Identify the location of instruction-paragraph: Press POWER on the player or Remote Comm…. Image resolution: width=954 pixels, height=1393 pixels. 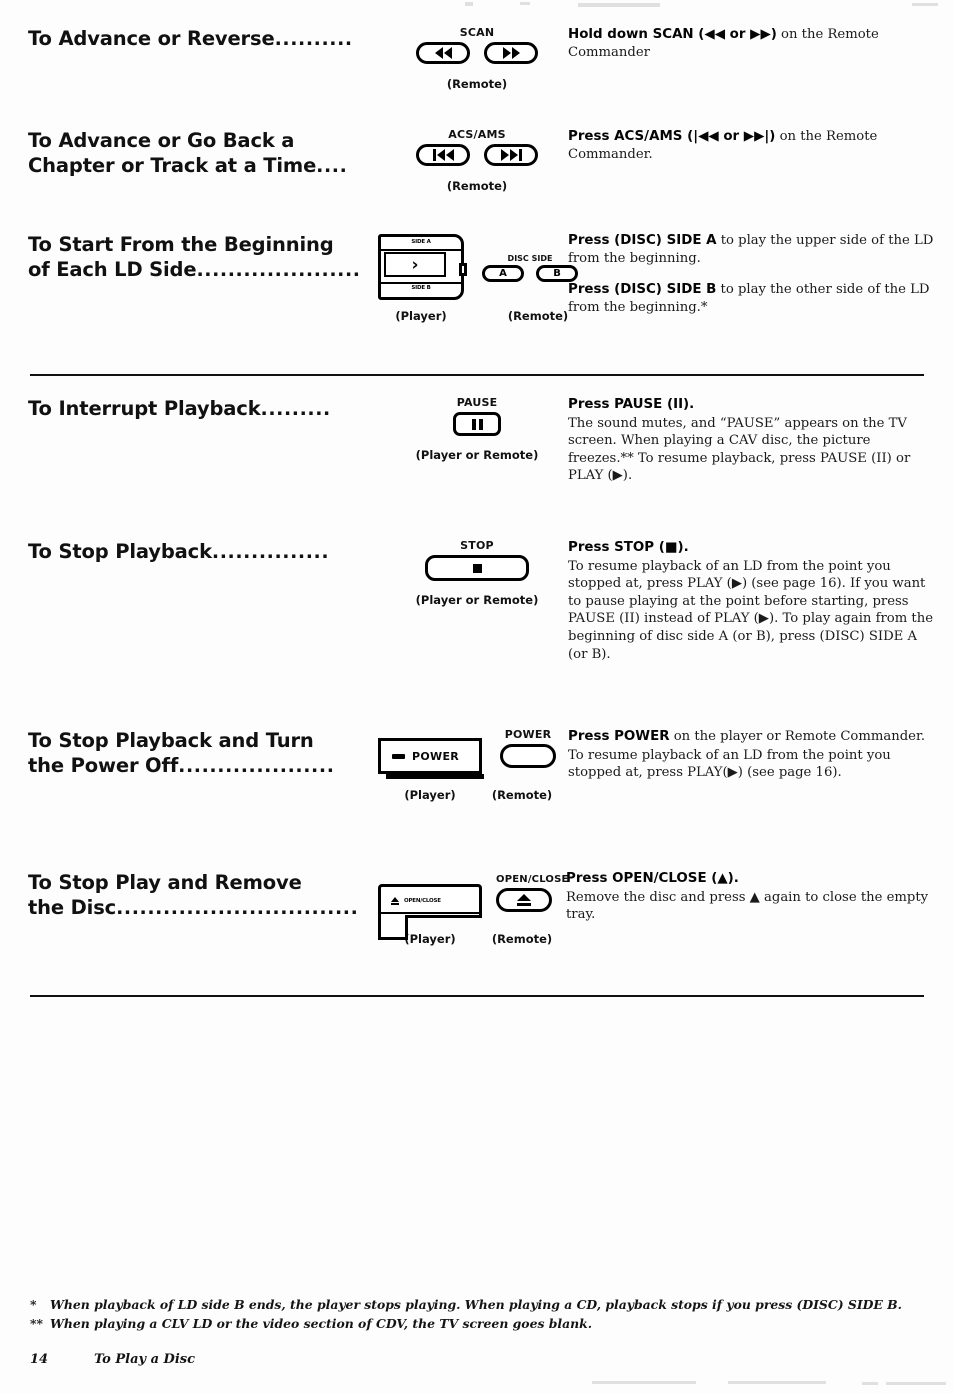
(754, 737).